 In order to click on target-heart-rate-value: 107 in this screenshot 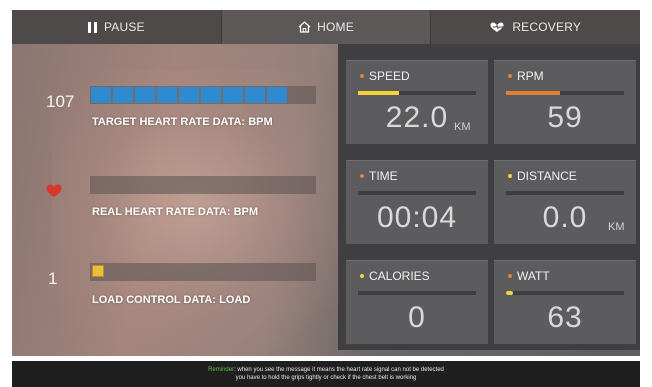, I will do `click(60, 101)`.